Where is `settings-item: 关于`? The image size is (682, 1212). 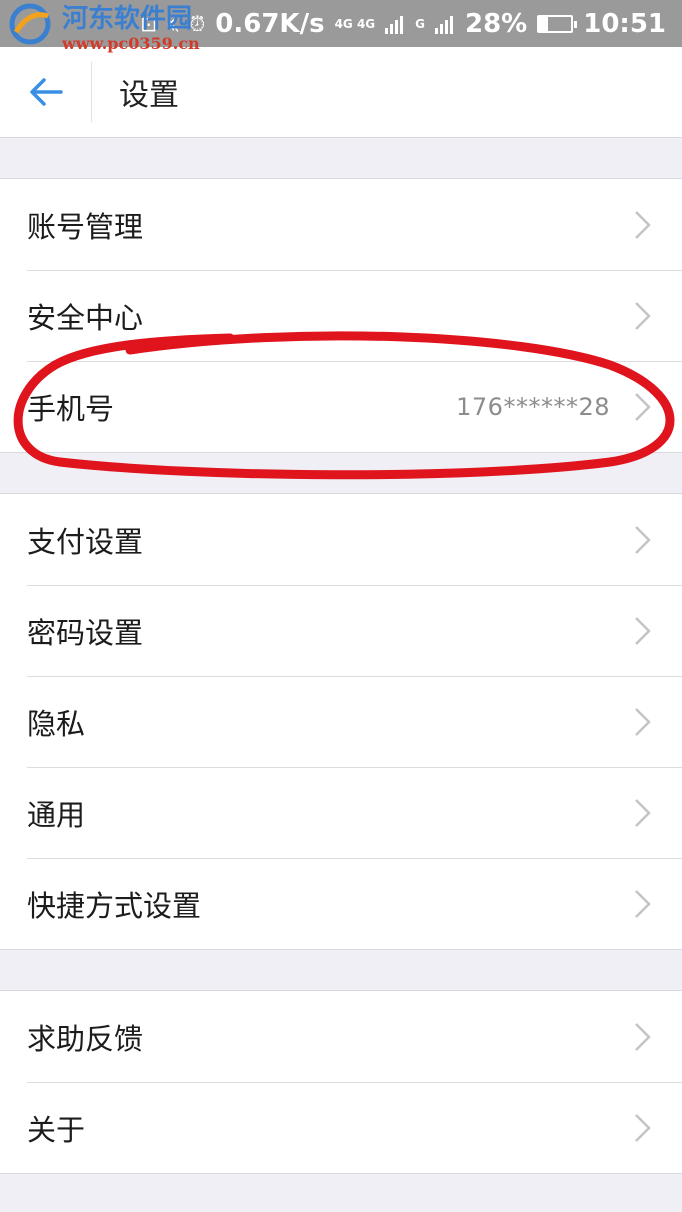 settings-item: 关于 is located at coordinates (341, 1127).